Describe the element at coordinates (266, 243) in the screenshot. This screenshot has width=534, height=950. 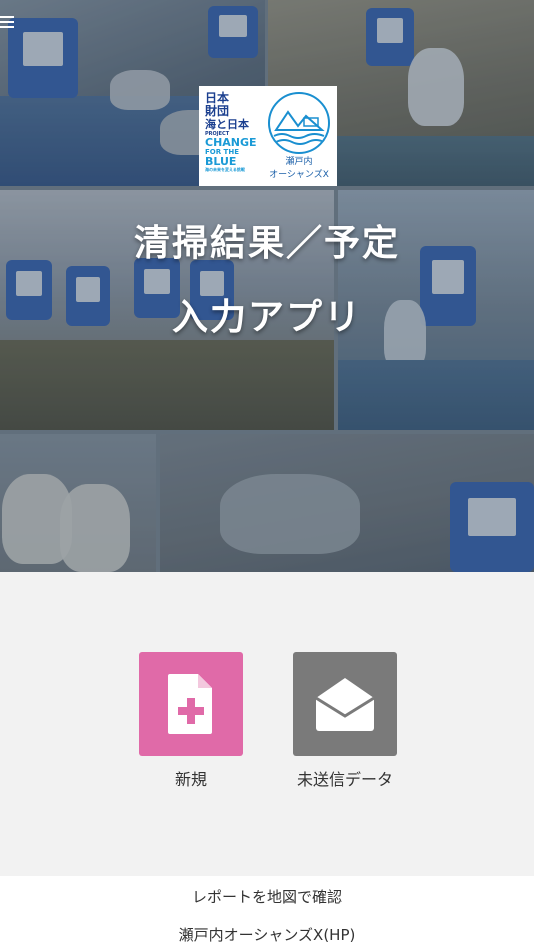
I see `app-title-line1: 清掃結果／予定` at that location.